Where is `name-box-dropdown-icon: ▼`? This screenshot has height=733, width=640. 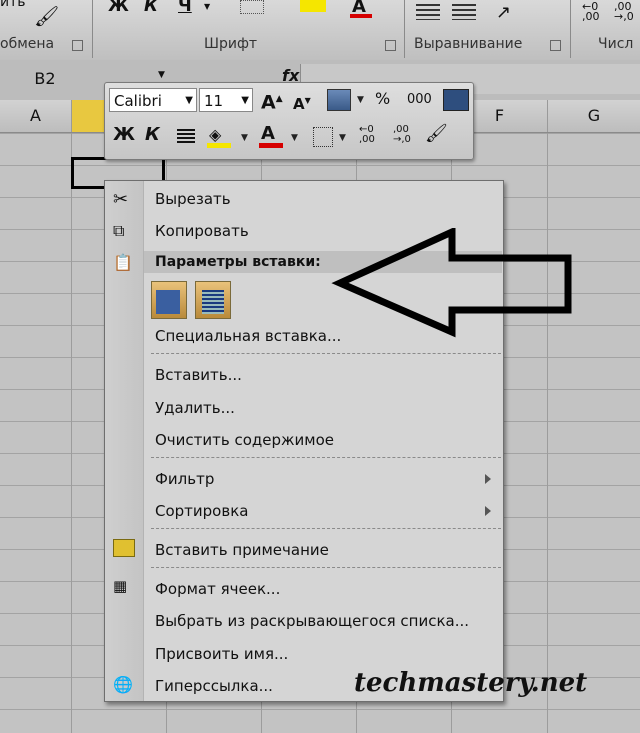
name-box-dropdown-icon: ▼ is located at coordinates (161, 75).